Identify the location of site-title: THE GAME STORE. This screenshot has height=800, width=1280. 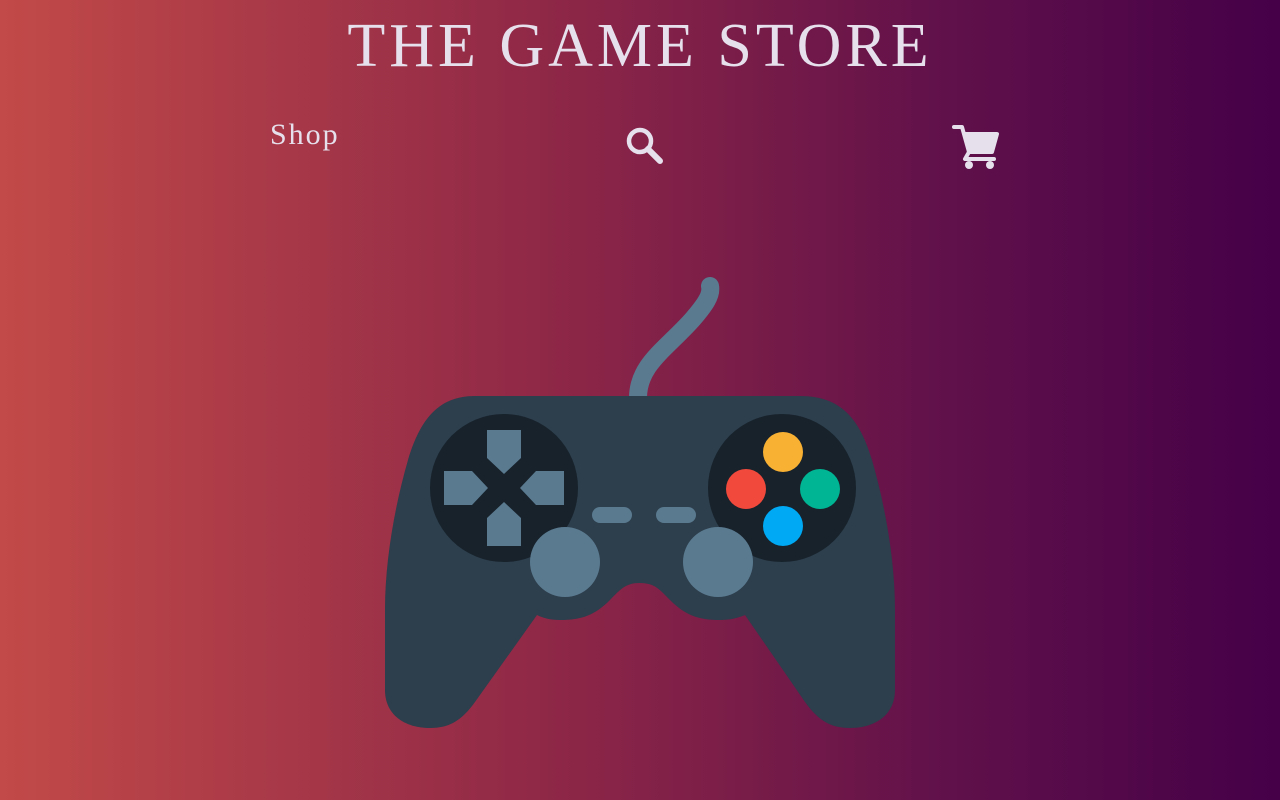
(640, 46).